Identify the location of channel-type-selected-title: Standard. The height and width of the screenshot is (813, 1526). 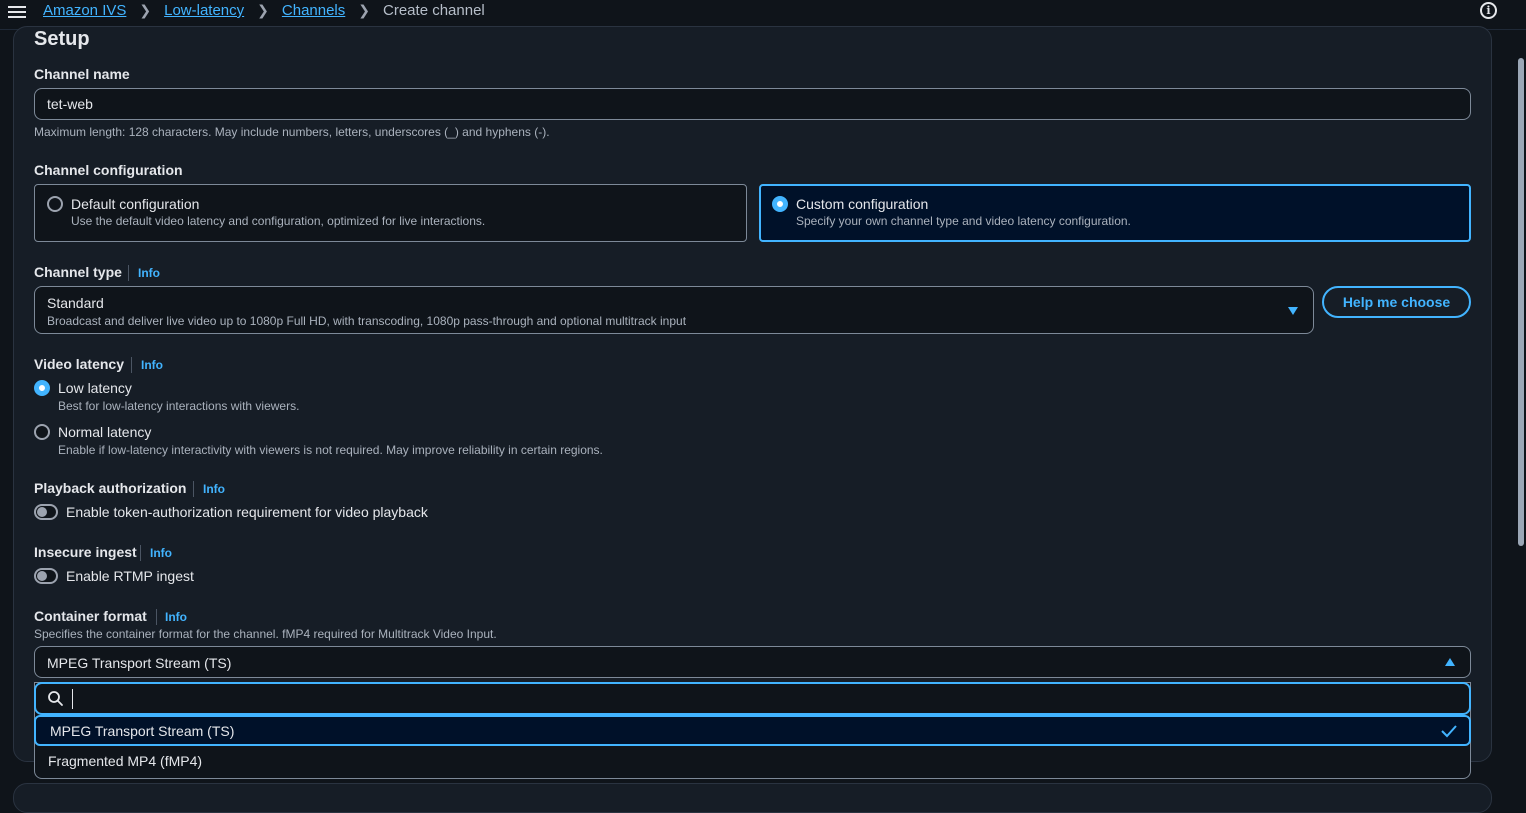
(75, 303).